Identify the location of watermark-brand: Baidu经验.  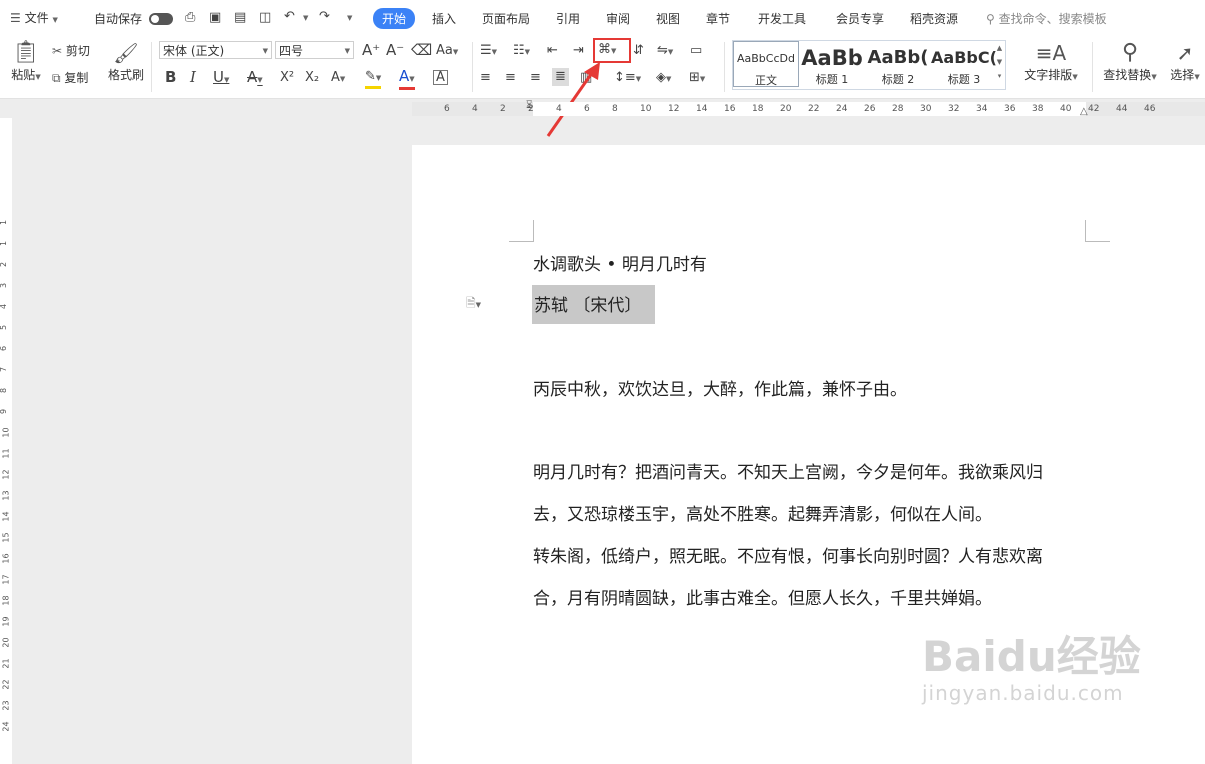
(1031, 656).